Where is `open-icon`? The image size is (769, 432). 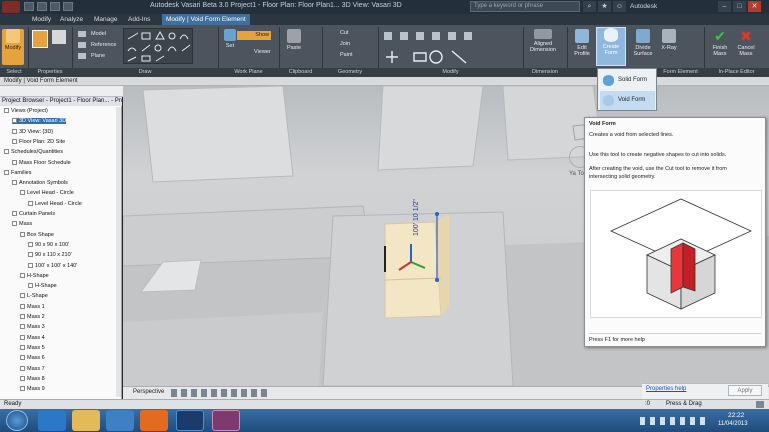
open-icon is located at coordinates (29, 6).